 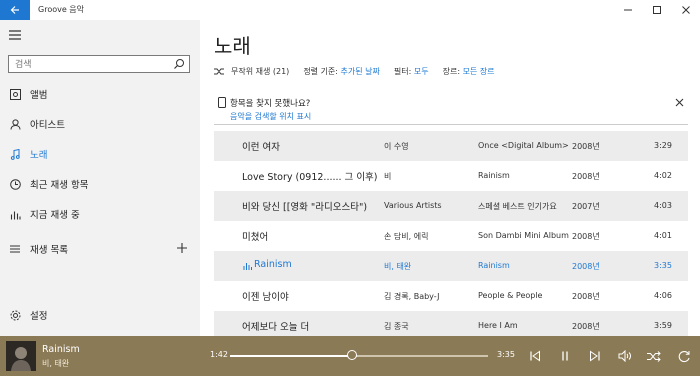 I want to click on repeat-button, so click(x=684, y=356).